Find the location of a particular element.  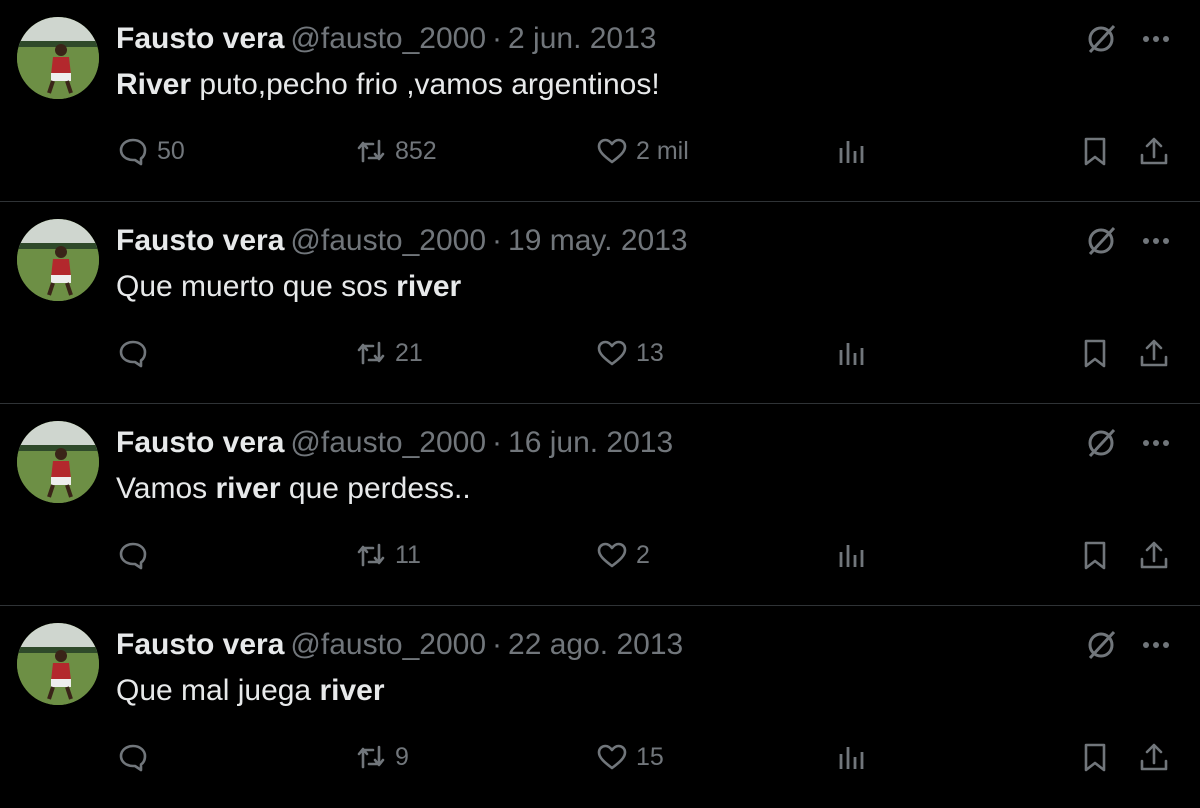

retweet-button: 11 is located at coordinates (388, 555).